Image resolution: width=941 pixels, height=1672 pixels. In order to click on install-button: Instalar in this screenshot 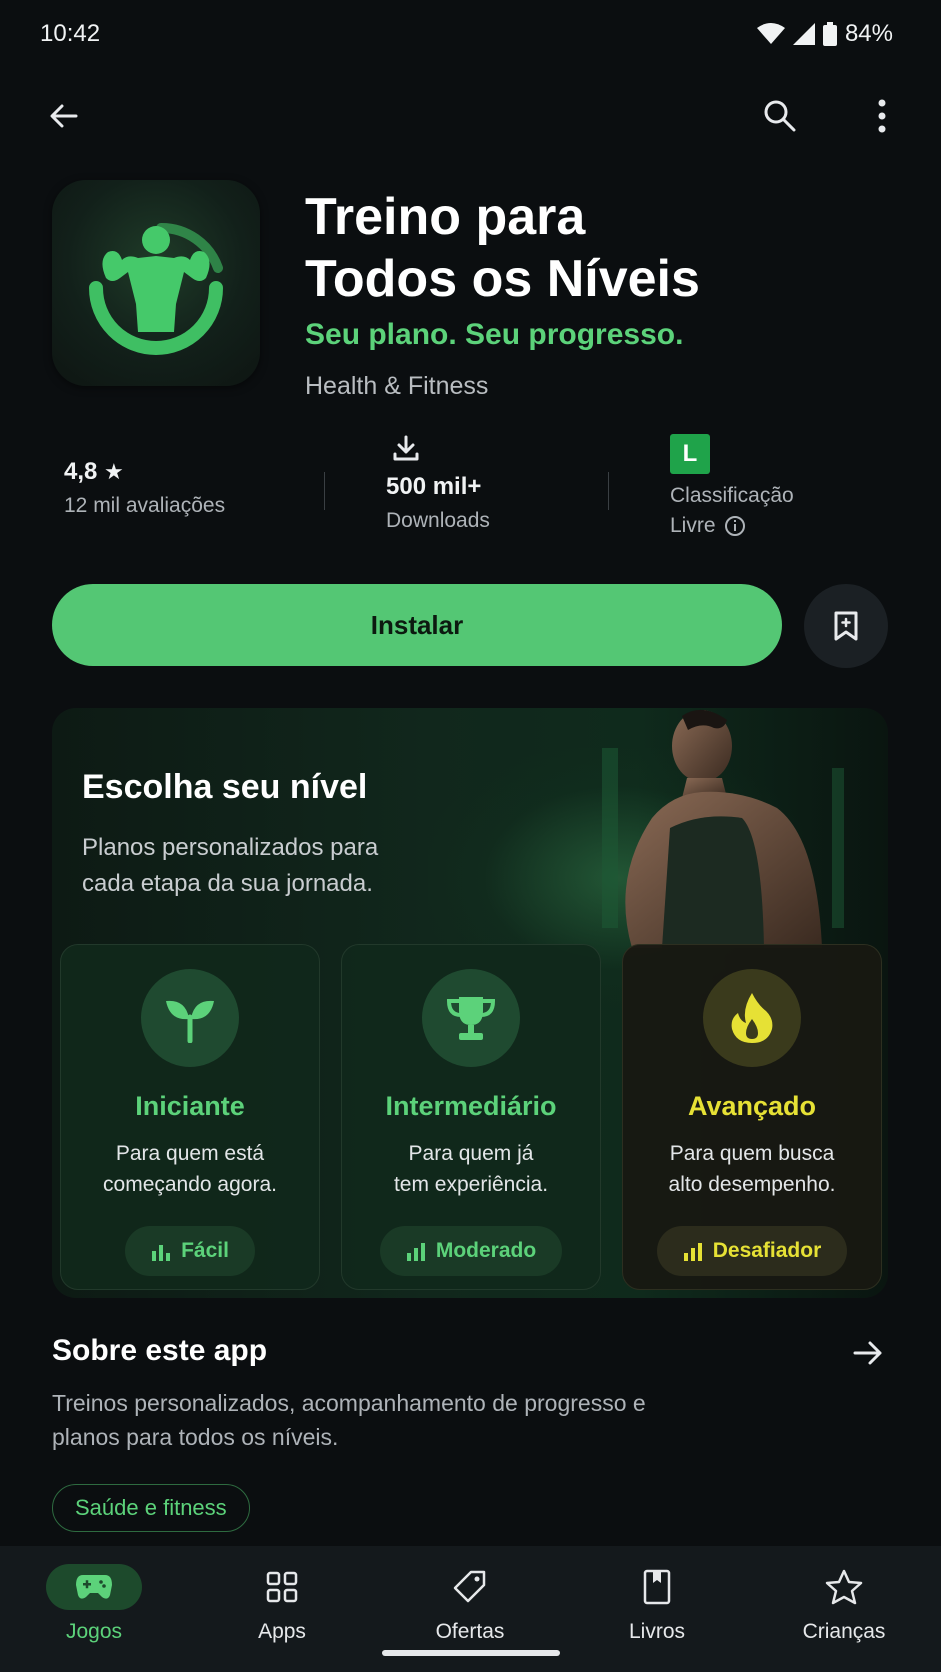, I will do `click(417, 625)`.